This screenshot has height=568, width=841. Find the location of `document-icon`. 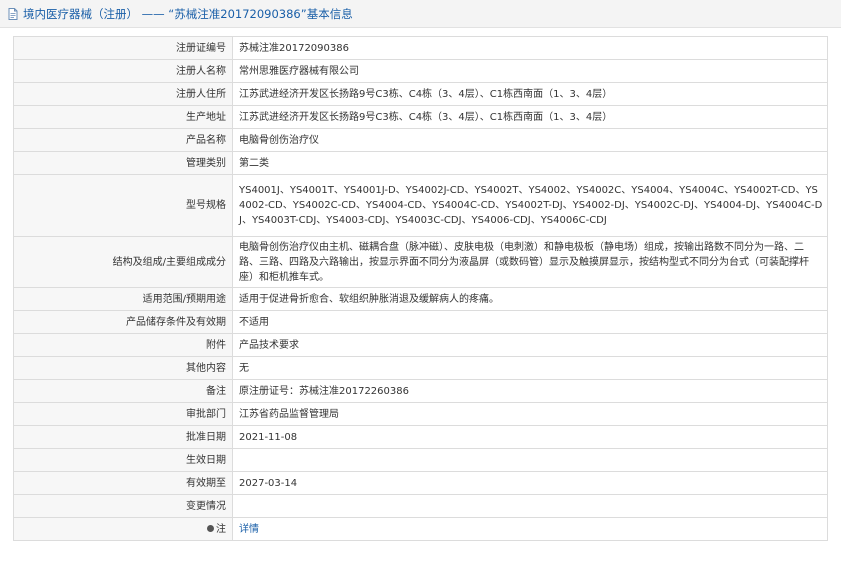

document-icon is located at coordinates (13, 14).